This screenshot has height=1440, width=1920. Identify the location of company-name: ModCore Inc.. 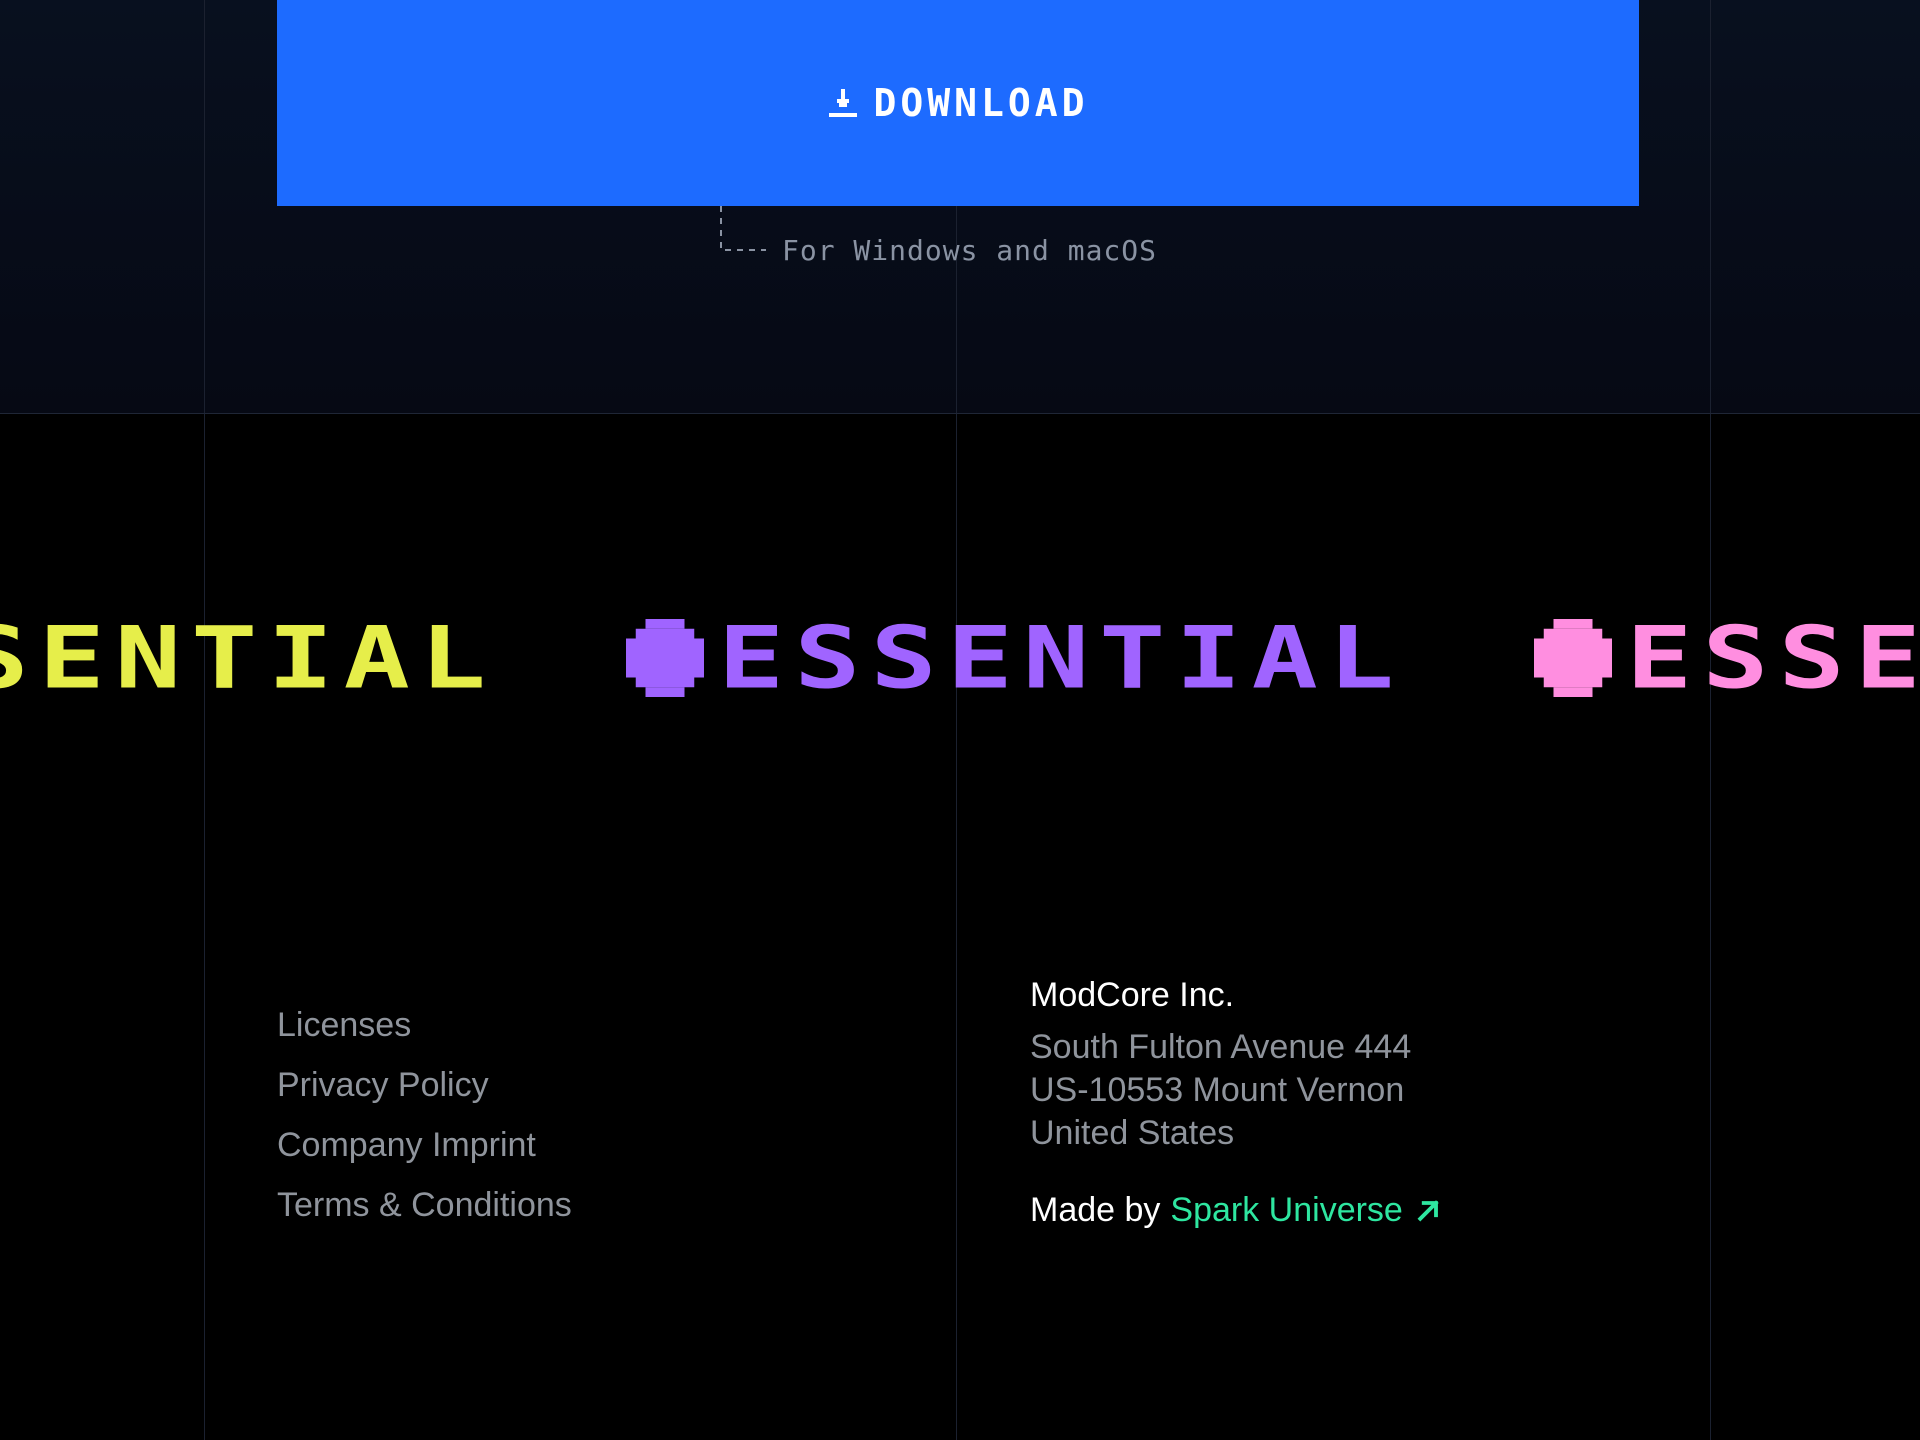
(1132, 995).